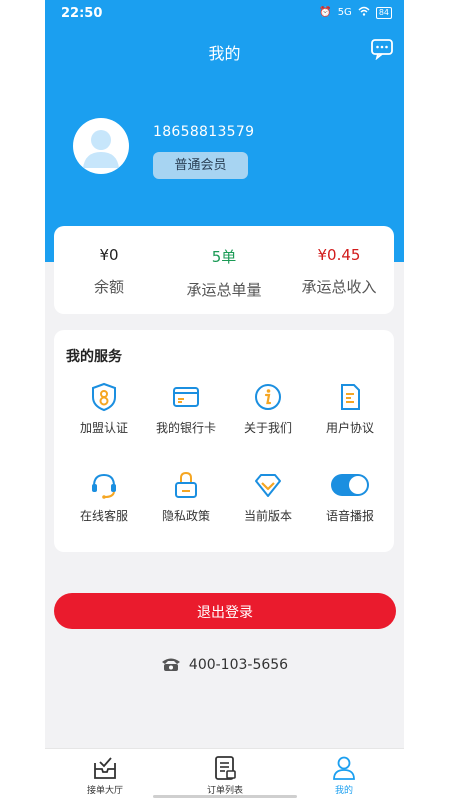 The height and width of the screenshot is (800, 450). What do you see at coordinates (224, 257) in the screenshot?
I see `stat-value: 5单` at bounding box center [224, 257].